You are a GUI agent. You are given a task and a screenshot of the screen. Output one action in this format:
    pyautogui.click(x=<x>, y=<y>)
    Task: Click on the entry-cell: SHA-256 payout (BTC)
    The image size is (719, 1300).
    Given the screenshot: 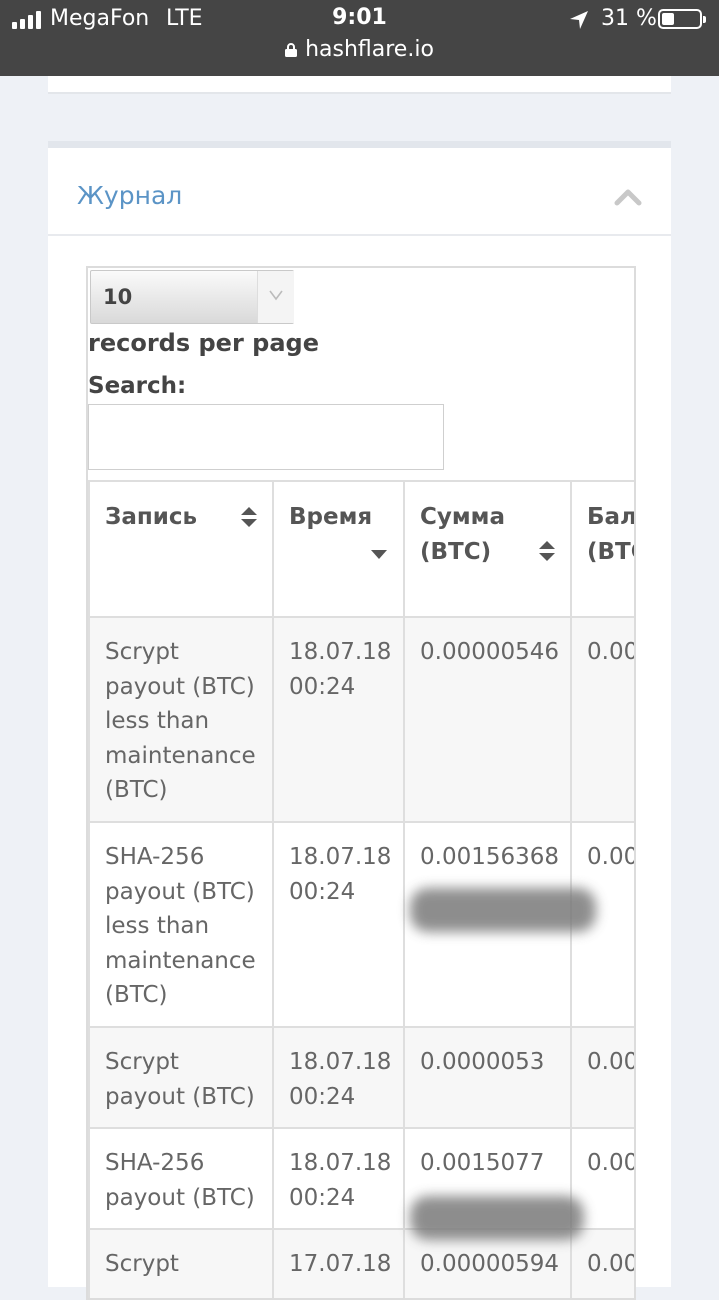 What is the action you would take?
    pyautogui.click(x=181, y=1178)
    